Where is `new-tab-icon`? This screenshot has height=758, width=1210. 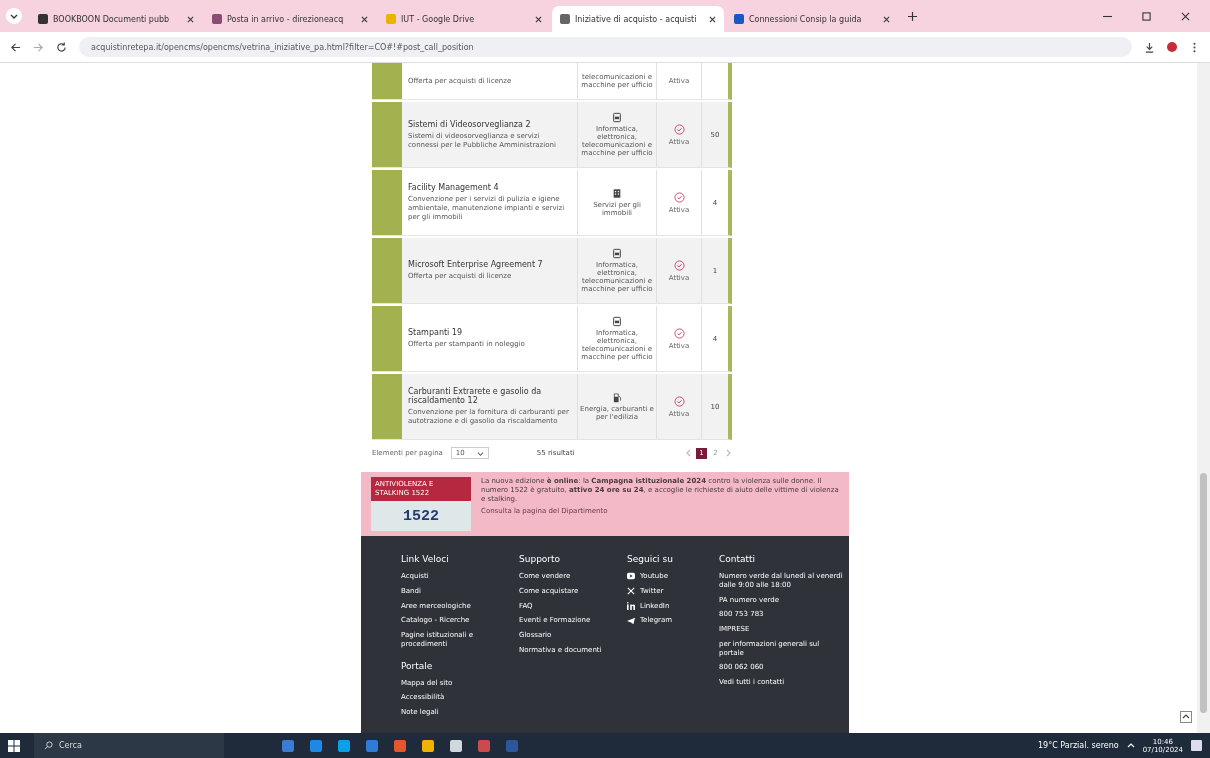 new-tab-icon is located at coordinates (912, 16).